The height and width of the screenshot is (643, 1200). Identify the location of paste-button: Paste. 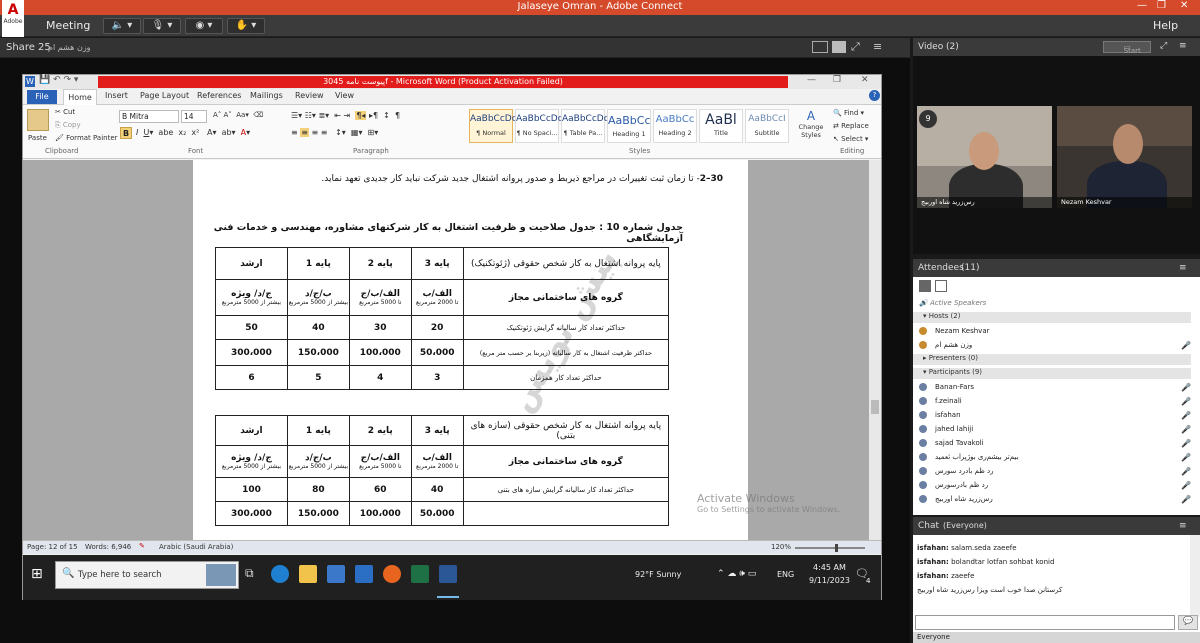
(37, 138).